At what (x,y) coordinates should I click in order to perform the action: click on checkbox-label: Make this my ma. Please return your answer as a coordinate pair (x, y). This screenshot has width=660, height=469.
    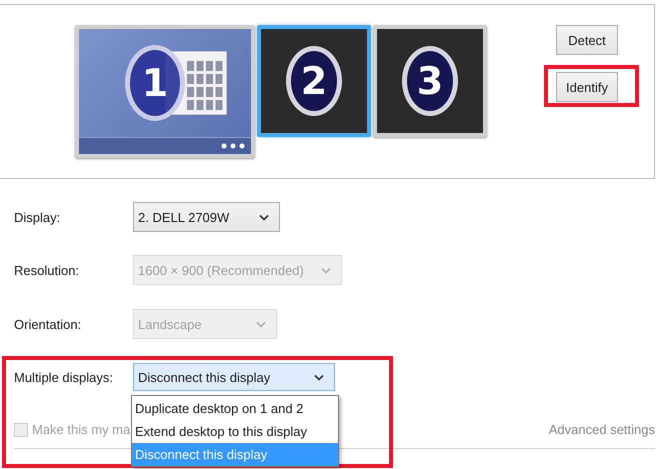
    Looking at the image, I should click on (81, 429).